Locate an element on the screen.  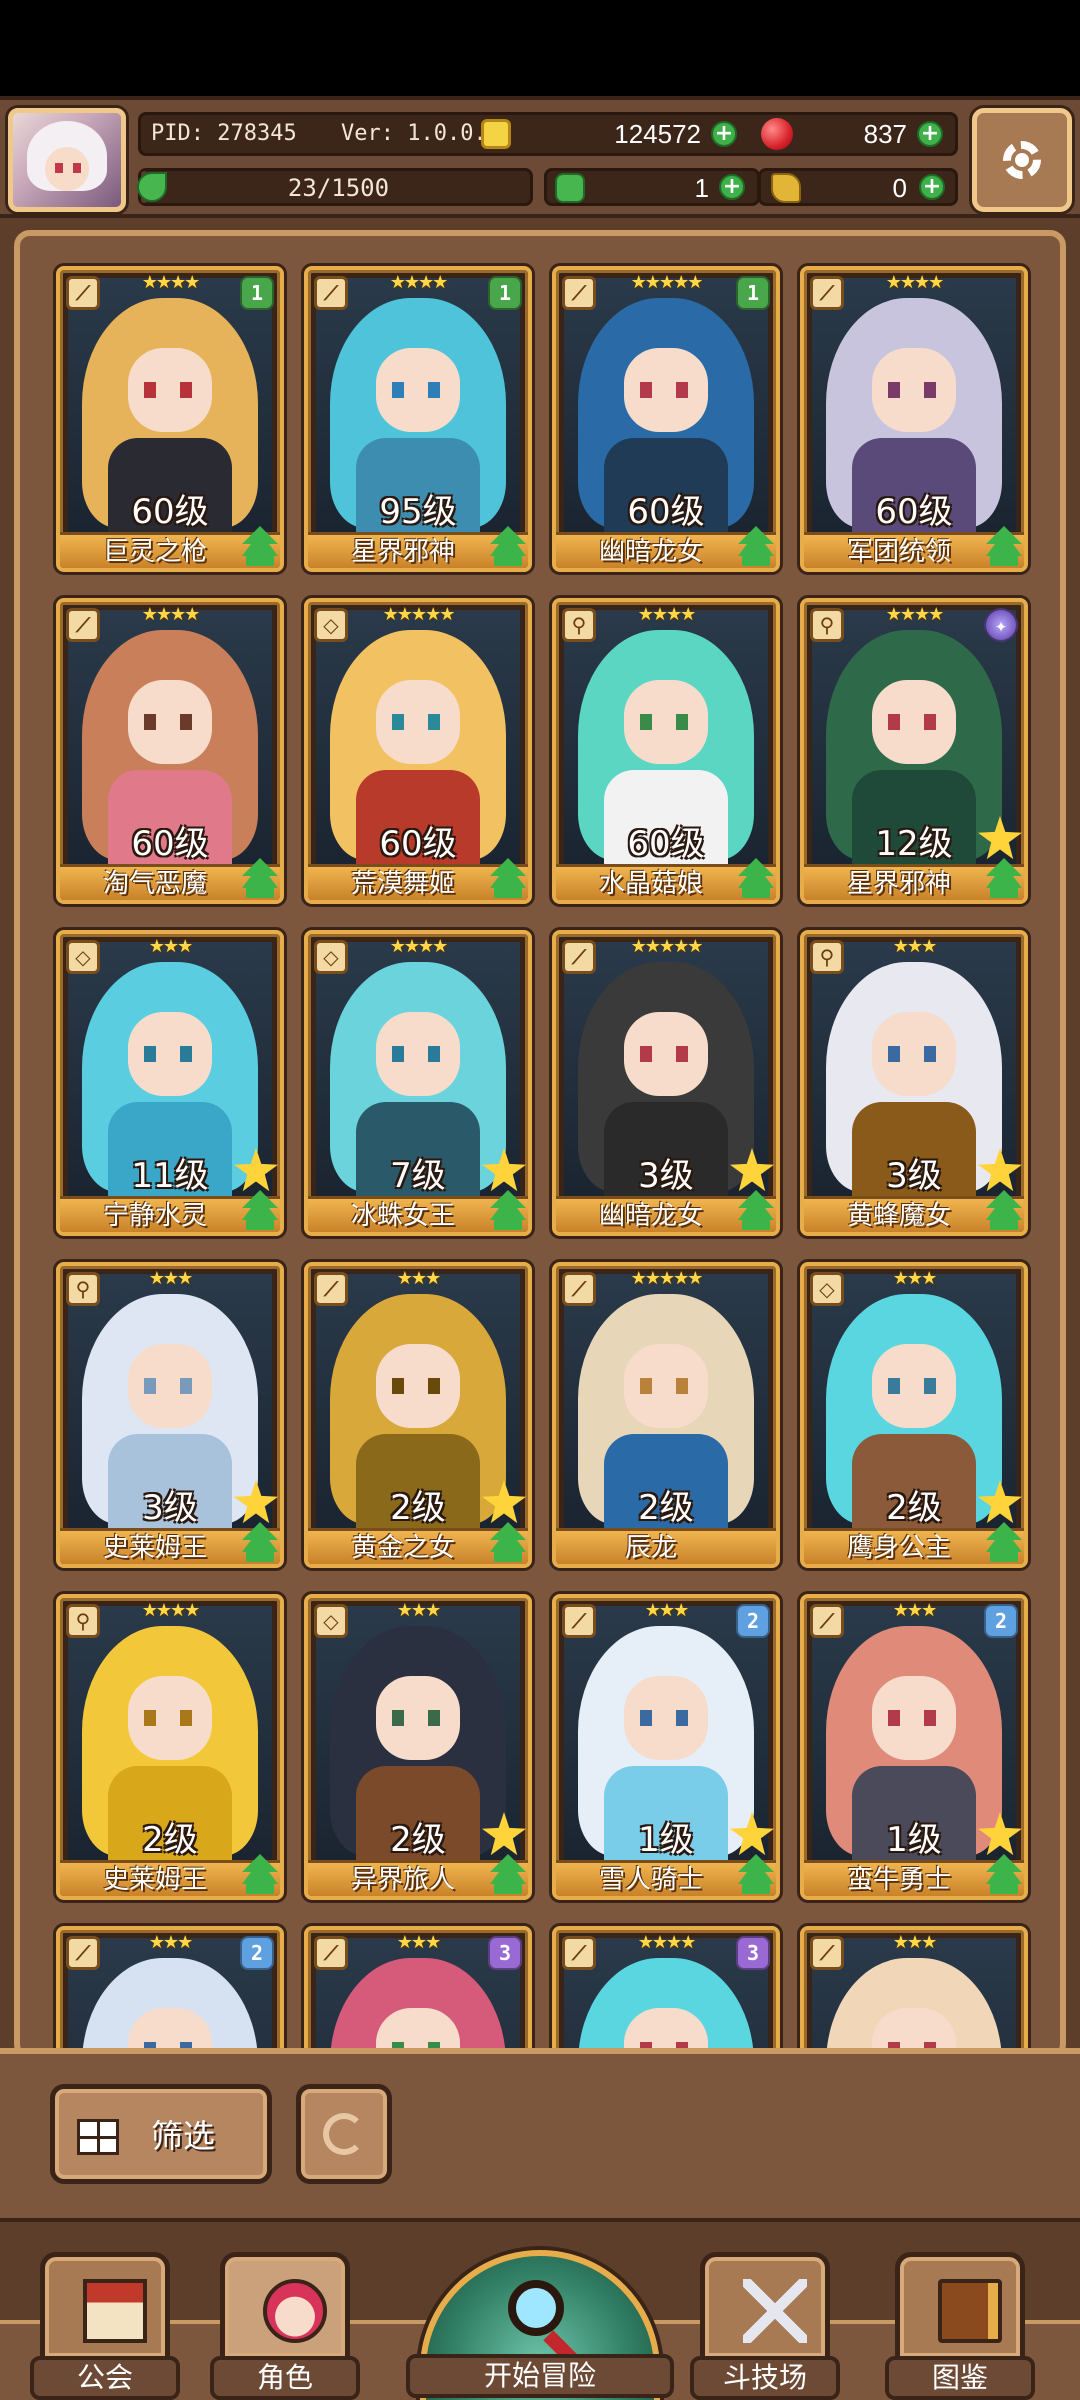
character-card: ⟋ ★★★ 3 is located at coordinates (418, 1990).